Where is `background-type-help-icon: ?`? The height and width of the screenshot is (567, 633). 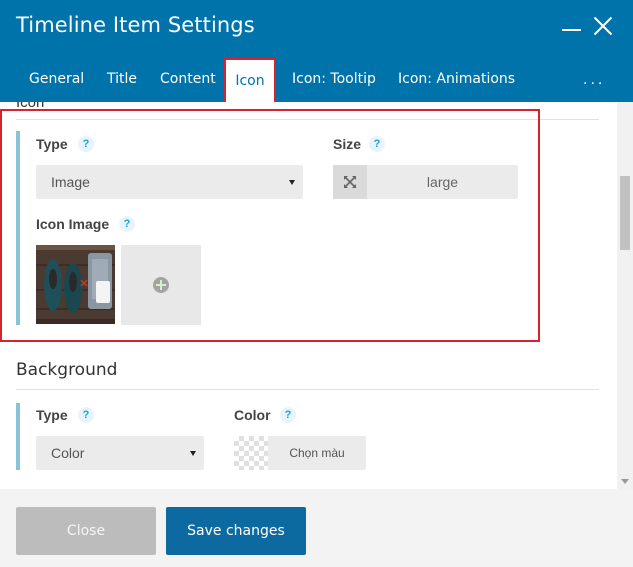
background-type-help-icon: ? is located at coordinates (86, 415).